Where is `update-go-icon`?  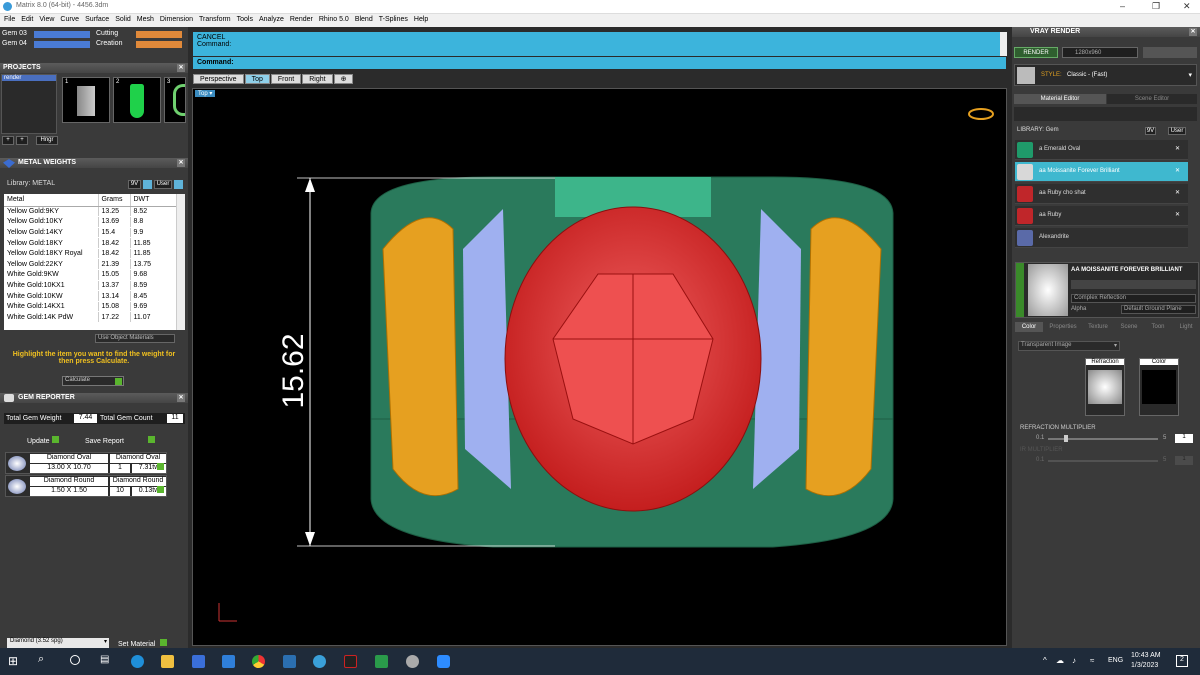
update-go-icon is located at coordinates (55, 439).